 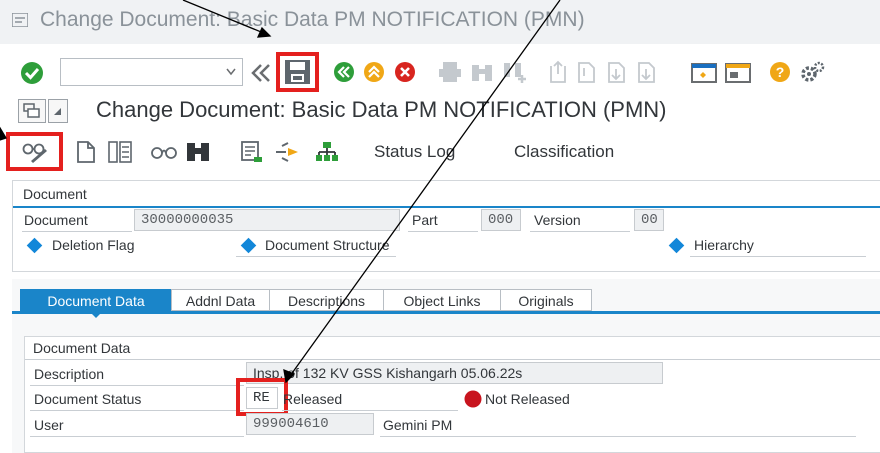 I want to click on binoculars-icon, so click(x=198, y=152).